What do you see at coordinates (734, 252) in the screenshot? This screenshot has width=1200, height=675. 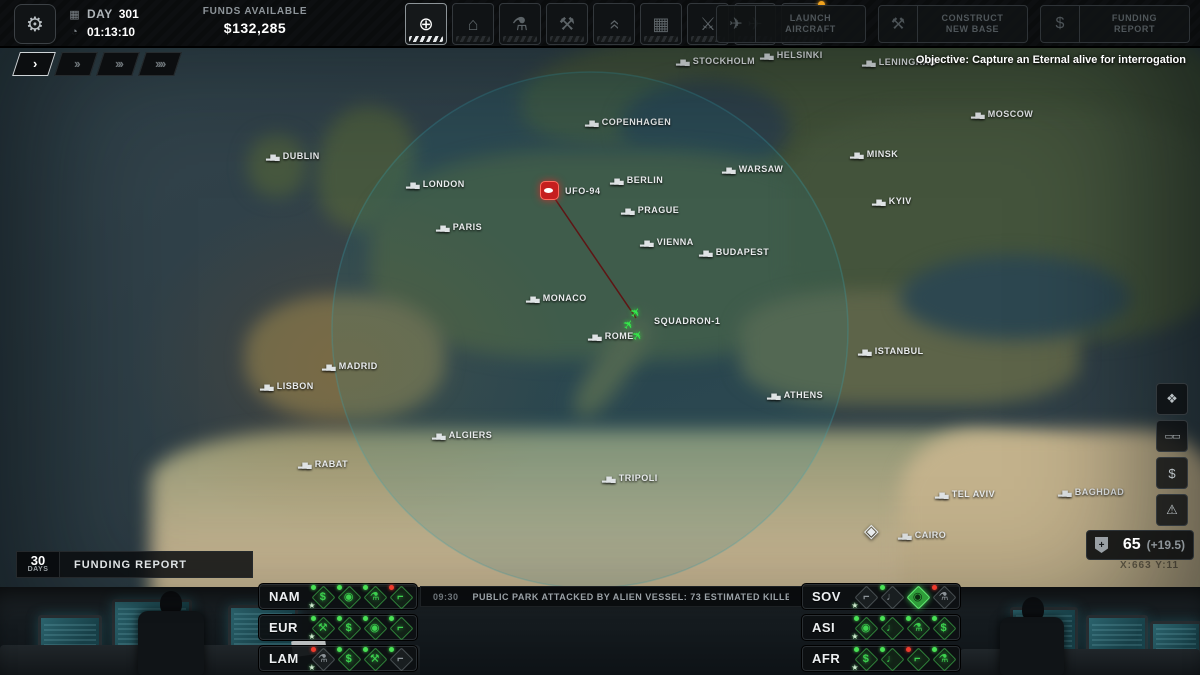 I see `city-marker-budapest: ▂▆▄ BUDAPEST` at bounding box center [734, 252].